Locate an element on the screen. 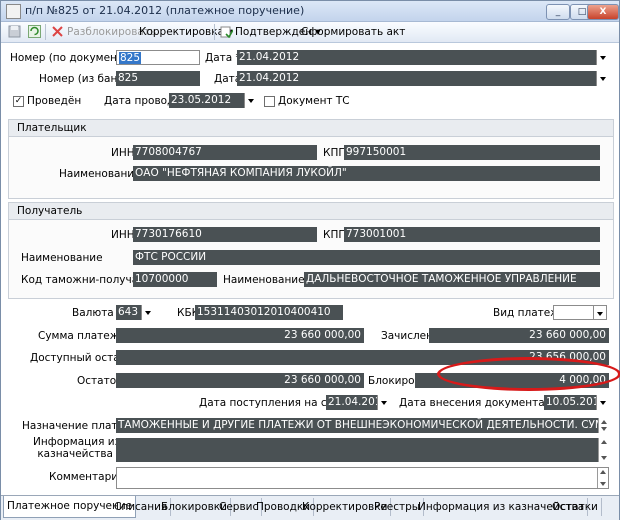 This screenshot has width=620, height=520. payment-type-select is located at coordinates (580, 312).